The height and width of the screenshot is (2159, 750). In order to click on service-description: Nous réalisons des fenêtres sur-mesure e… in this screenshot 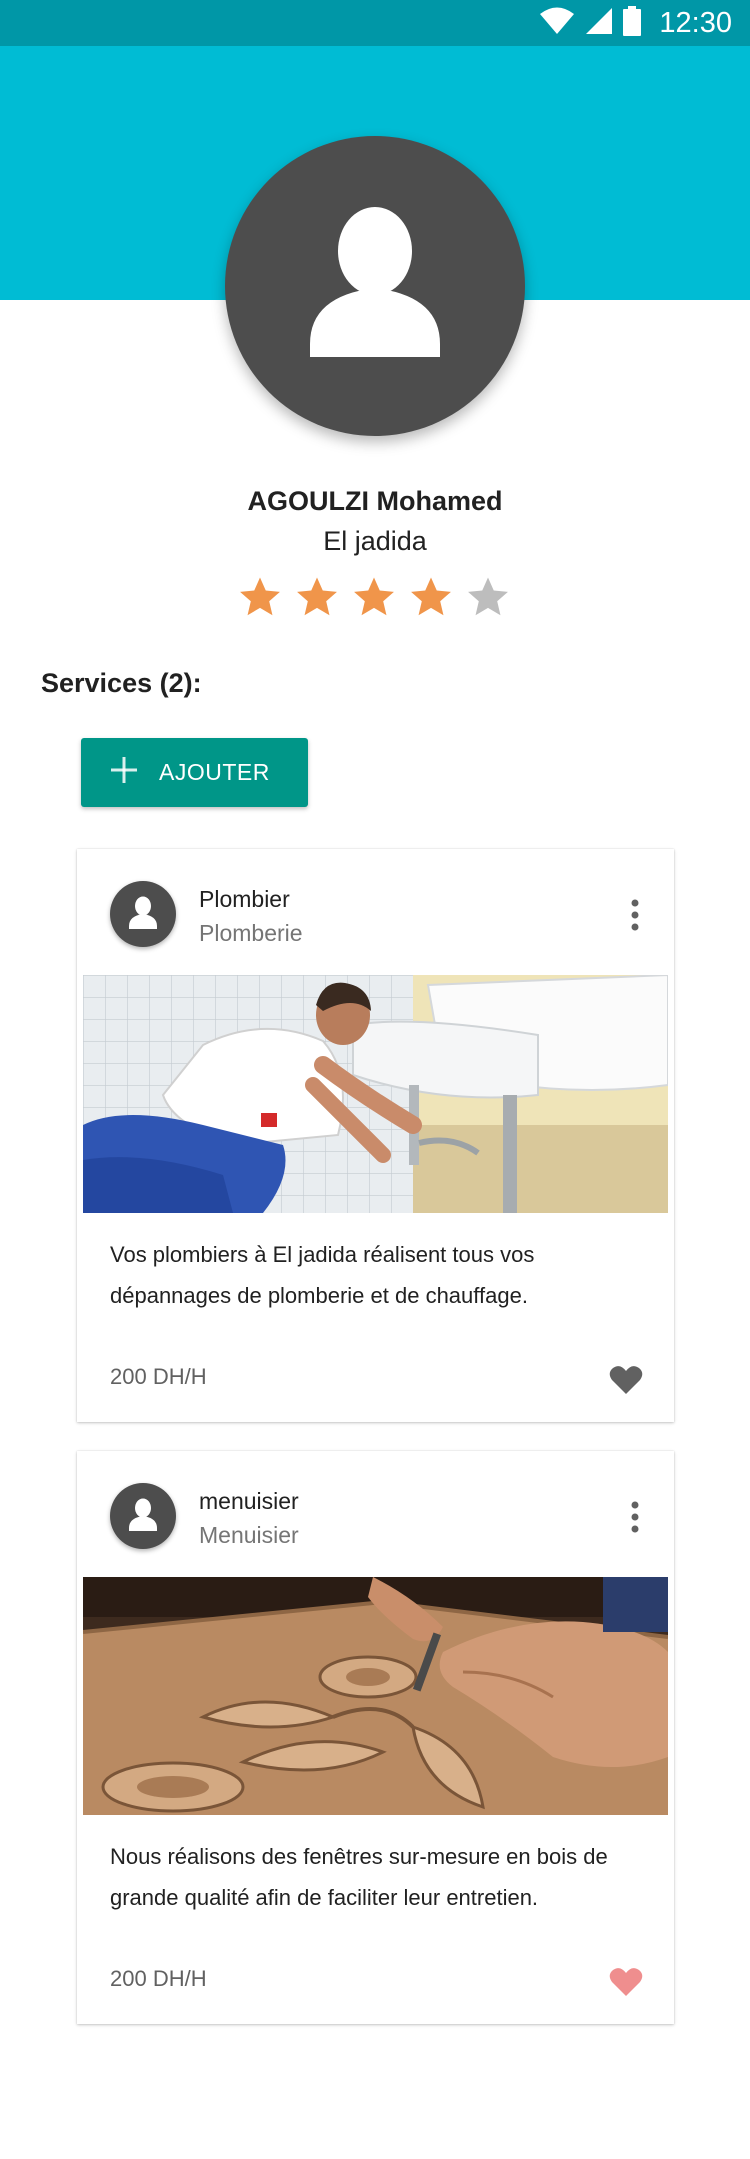, I will do `click(359, 1877)`.